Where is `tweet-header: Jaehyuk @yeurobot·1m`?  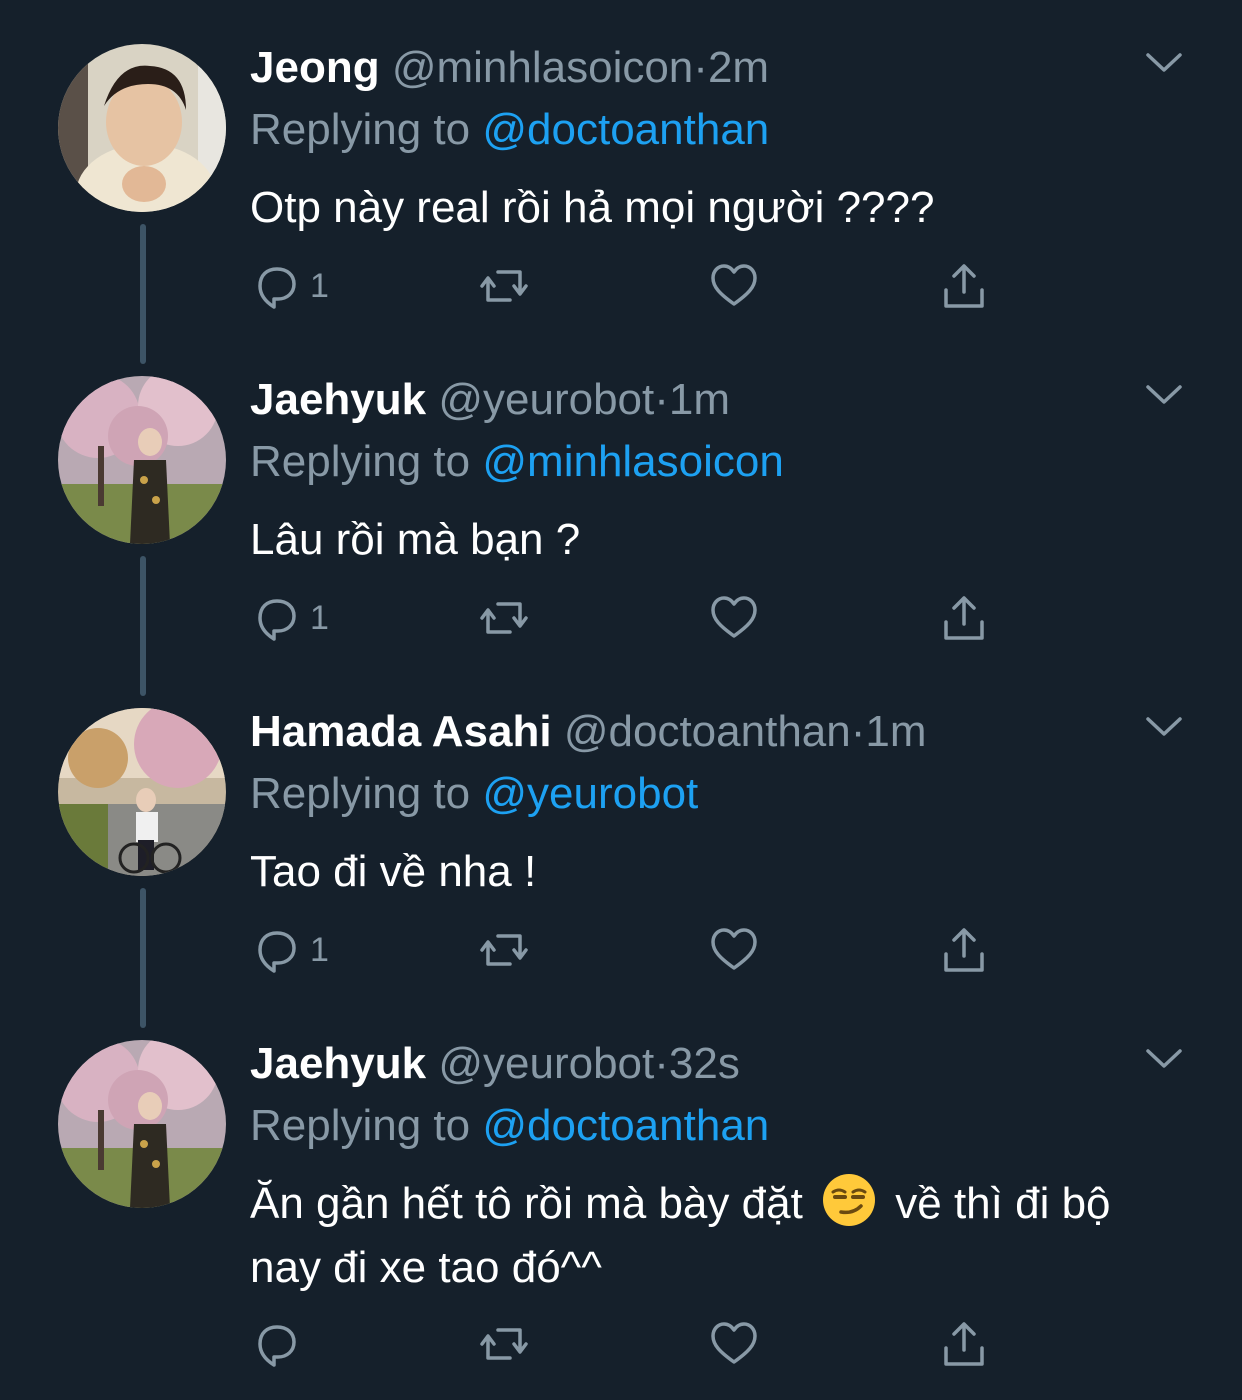
tweet-header: Jaehyuk @yeurobot·1m is located at coordinates (716, 400).